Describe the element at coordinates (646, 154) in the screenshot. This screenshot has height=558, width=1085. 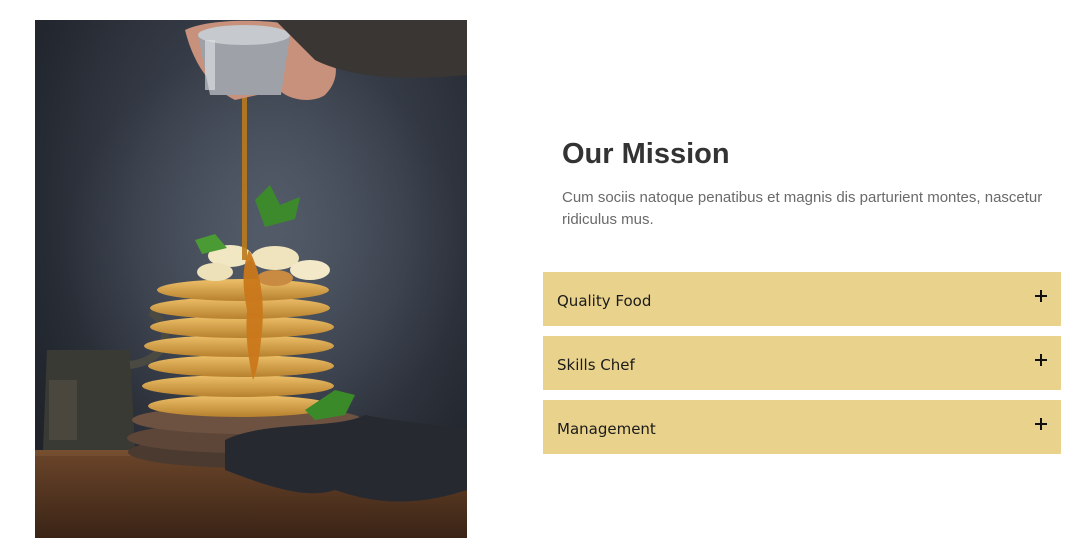
I see `section-title: Our Mission` at that location.